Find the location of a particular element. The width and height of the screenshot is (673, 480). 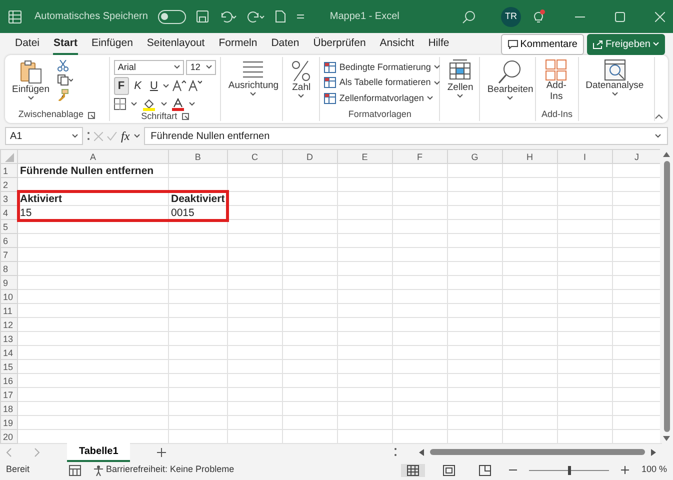

row-header: 14 is located at coordinates (9, 353).